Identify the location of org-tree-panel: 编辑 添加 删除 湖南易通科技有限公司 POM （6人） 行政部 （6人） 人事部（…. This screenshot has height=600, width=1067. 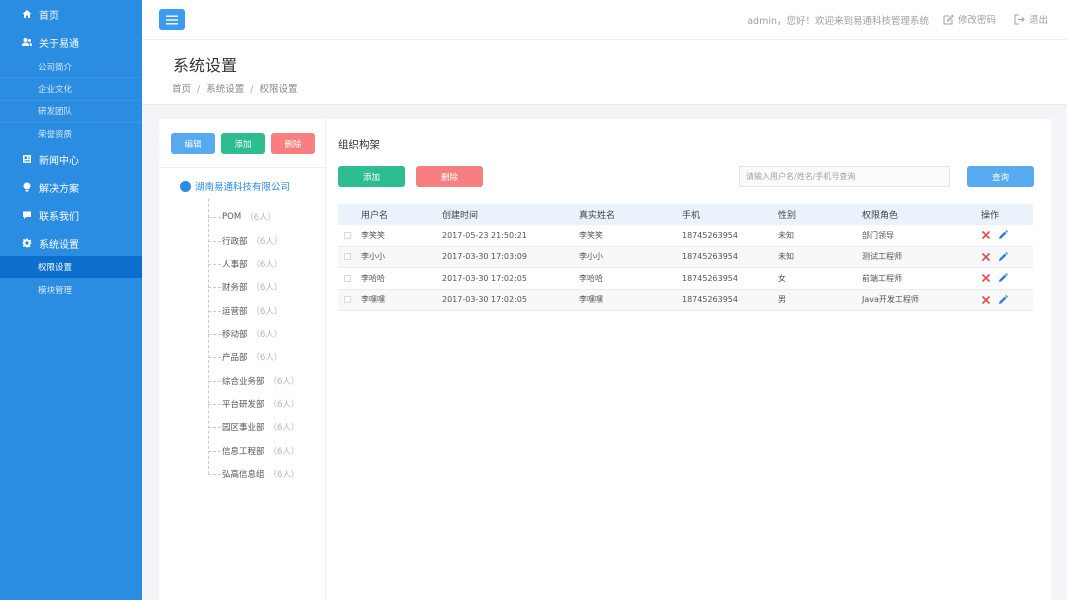
(242, 359).